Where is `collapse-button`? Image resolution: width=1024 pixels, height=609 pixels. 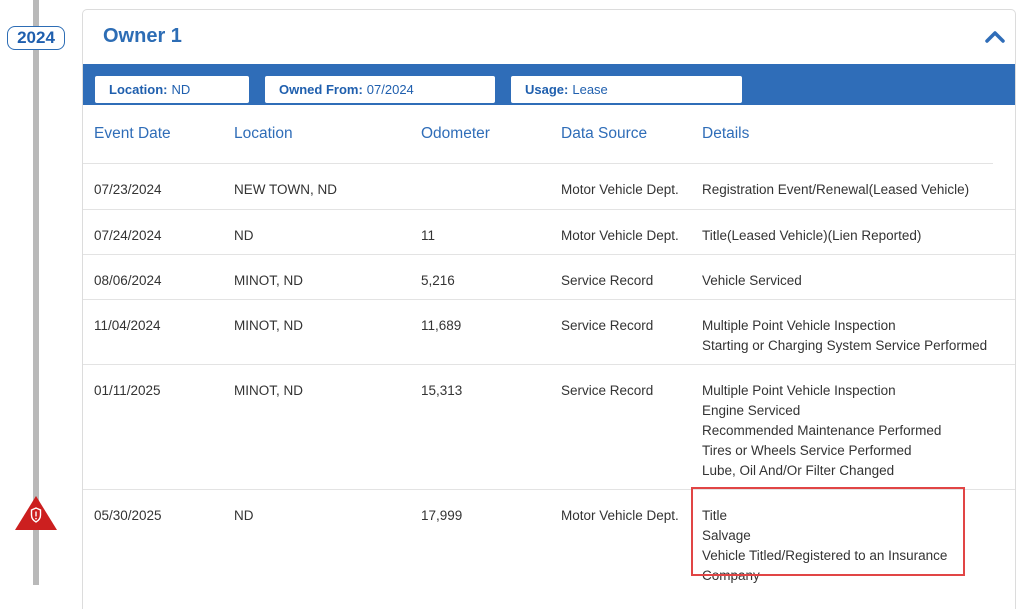 collapse-button is located at coordinates (995, 36).